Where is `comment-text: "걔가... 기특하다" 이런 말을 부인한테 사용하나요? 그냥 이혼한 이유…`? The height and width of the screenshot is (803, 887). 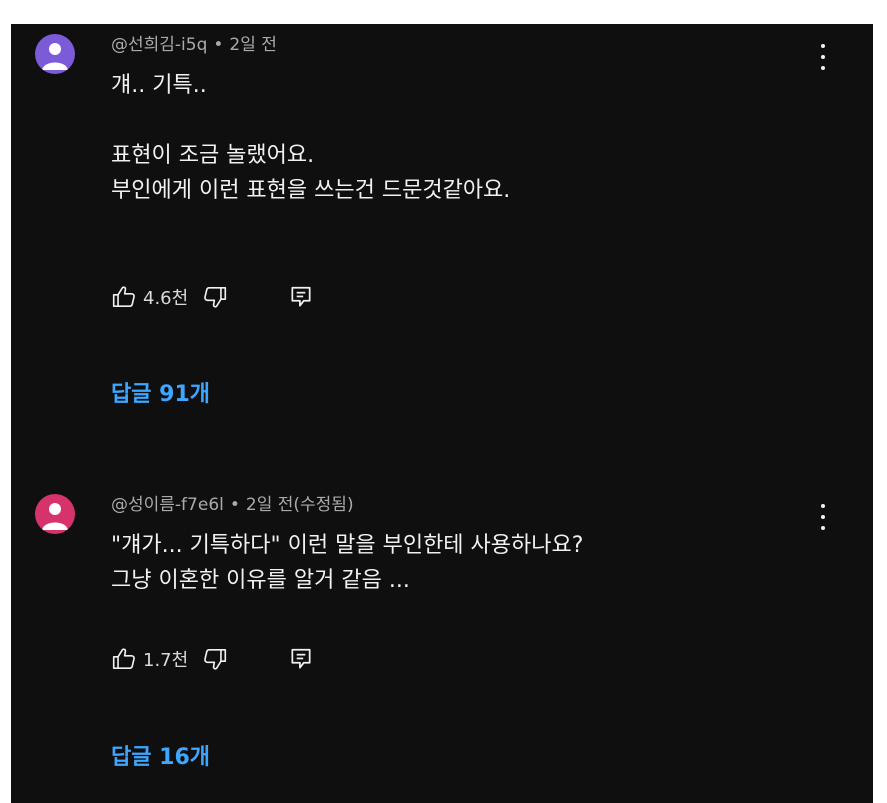 comment-text: "걔가... 기특하다" 이런 말을 부인한테 사용하나요? 그냥 이혼한 이유… is located at coordinates (347, 563).